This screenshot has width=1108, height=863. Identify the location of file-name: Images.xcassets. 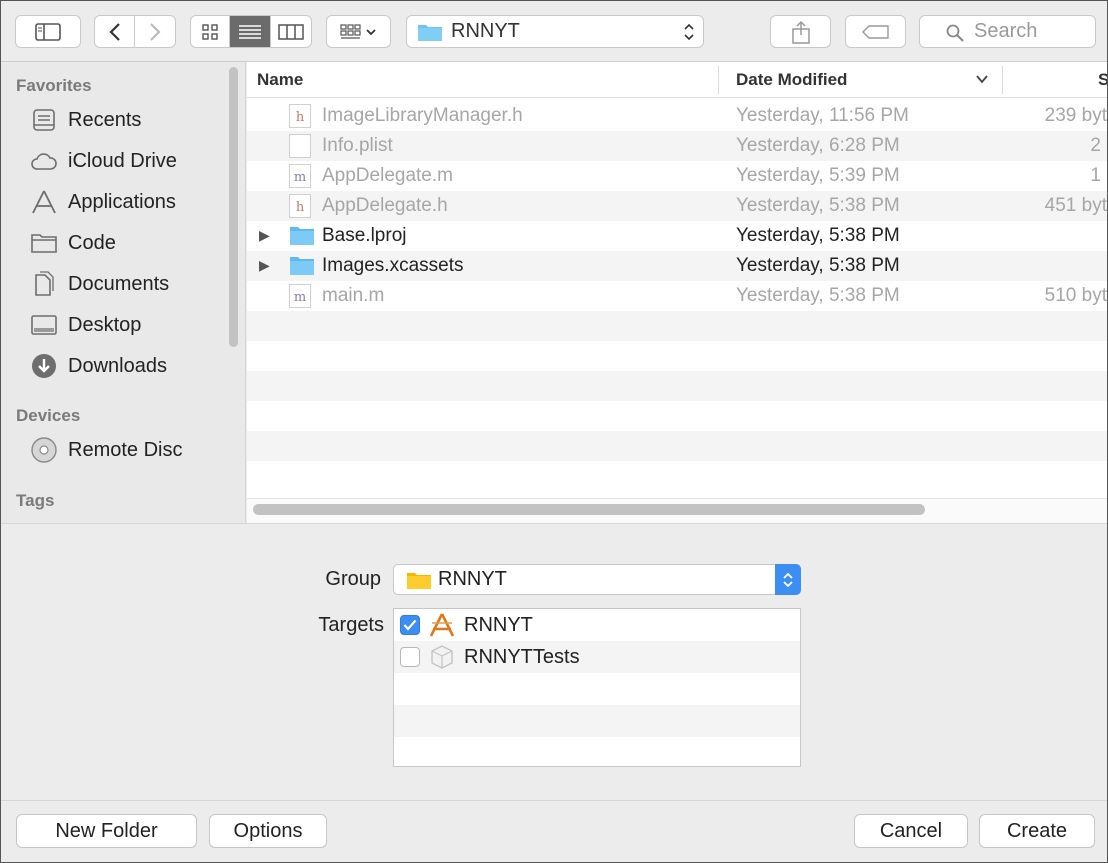
(393, 265).